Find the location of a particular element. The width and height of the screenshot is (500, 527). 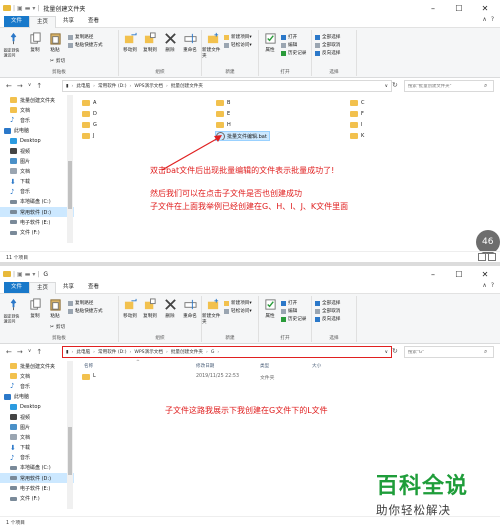

refresh-icon: ↻ is located at coordinates (395, 85).